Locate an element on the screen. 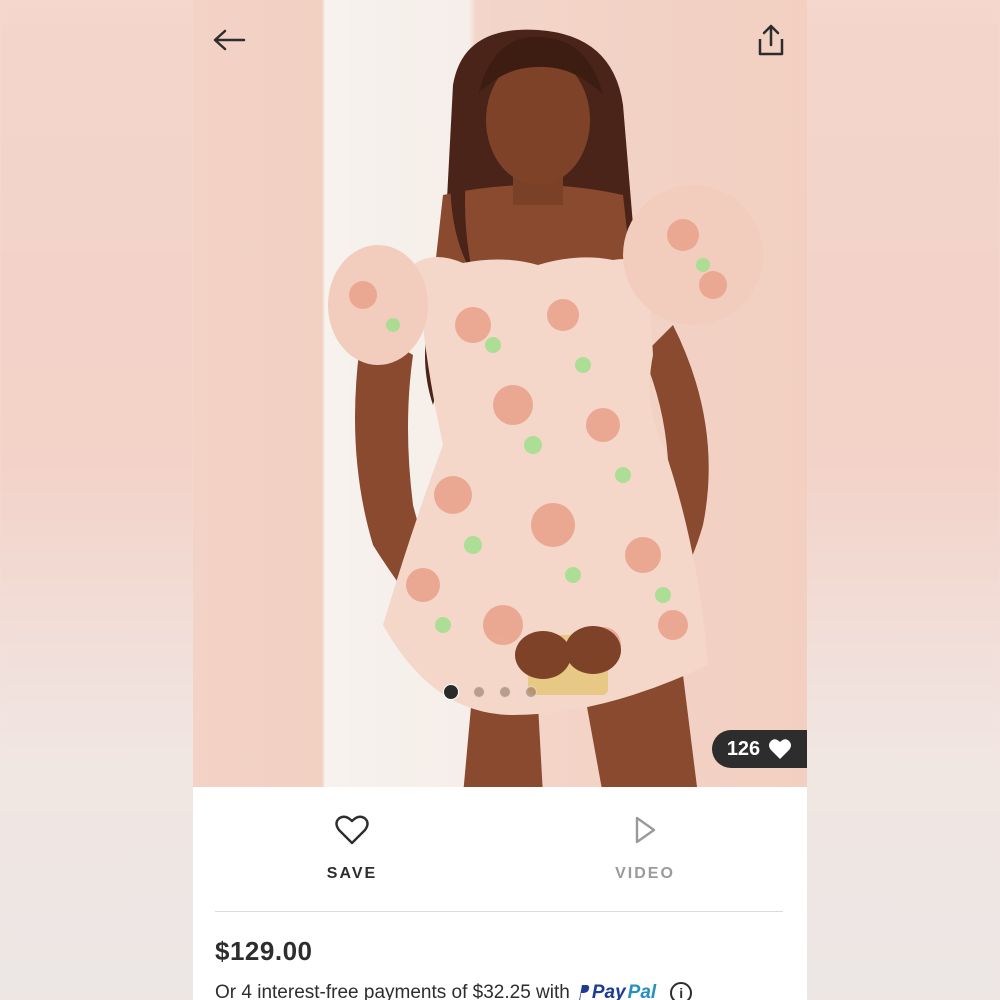  product-price: $129.00 is located at coordinates (264, 951).